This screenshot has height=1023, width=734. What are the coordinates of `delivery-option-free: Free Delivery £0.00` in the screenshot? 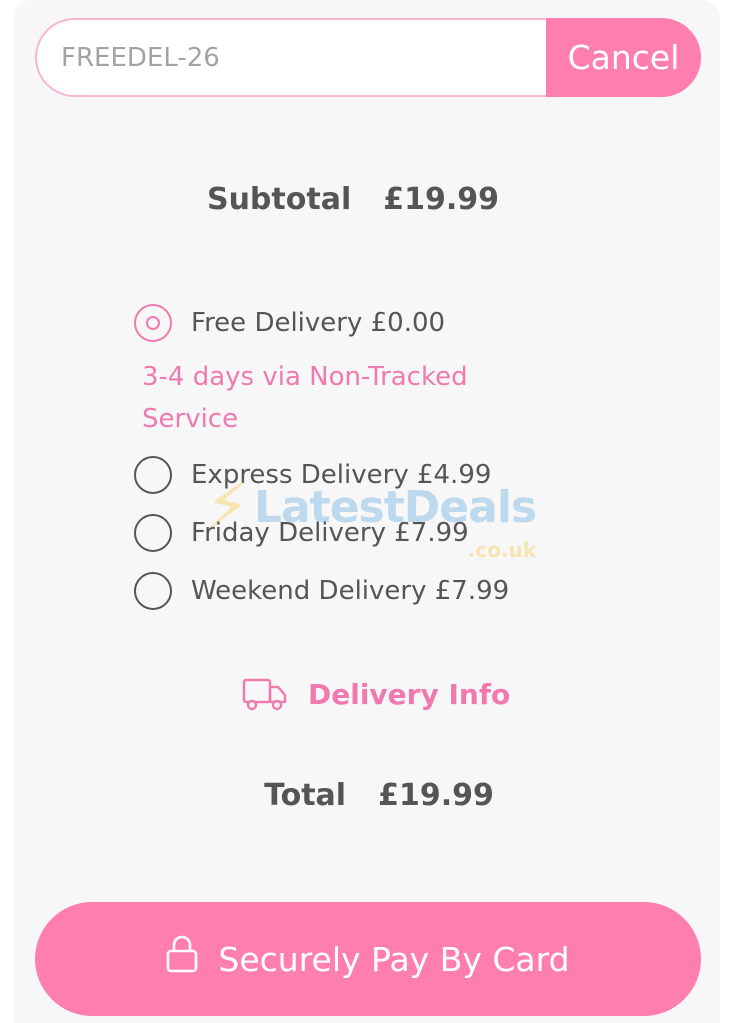 It's located at (394, 323).